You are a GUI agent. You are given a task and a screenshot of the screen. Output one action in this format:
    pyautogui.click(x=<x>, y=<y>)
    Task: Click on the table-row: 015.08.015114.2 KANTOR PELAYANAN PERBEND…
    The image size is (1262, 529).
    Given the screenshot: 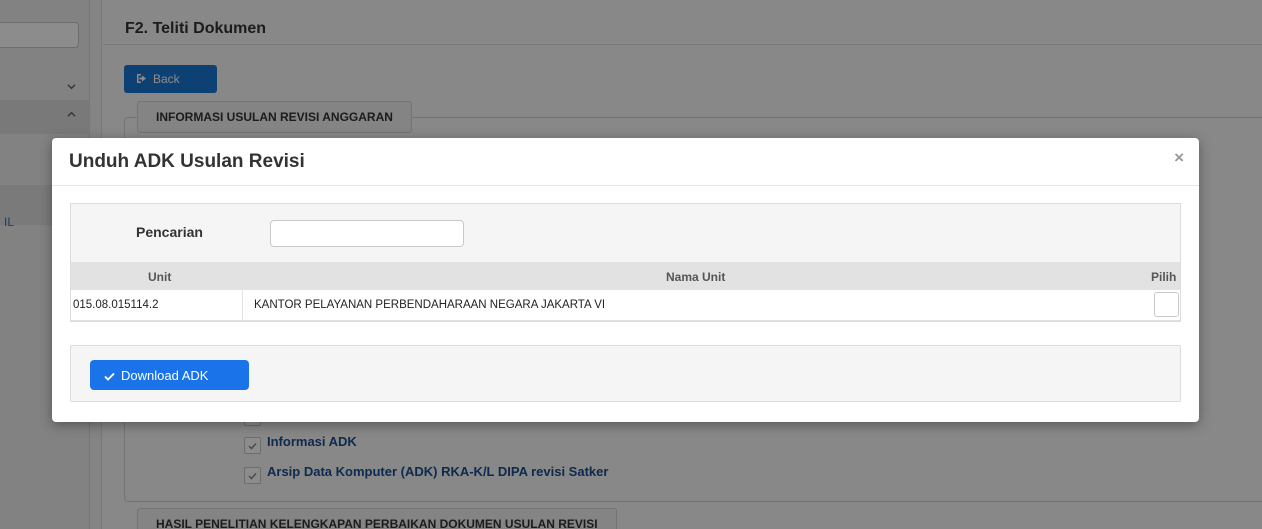 What is the action you would take?
    pyautogui.click(x=625, y=305)
    